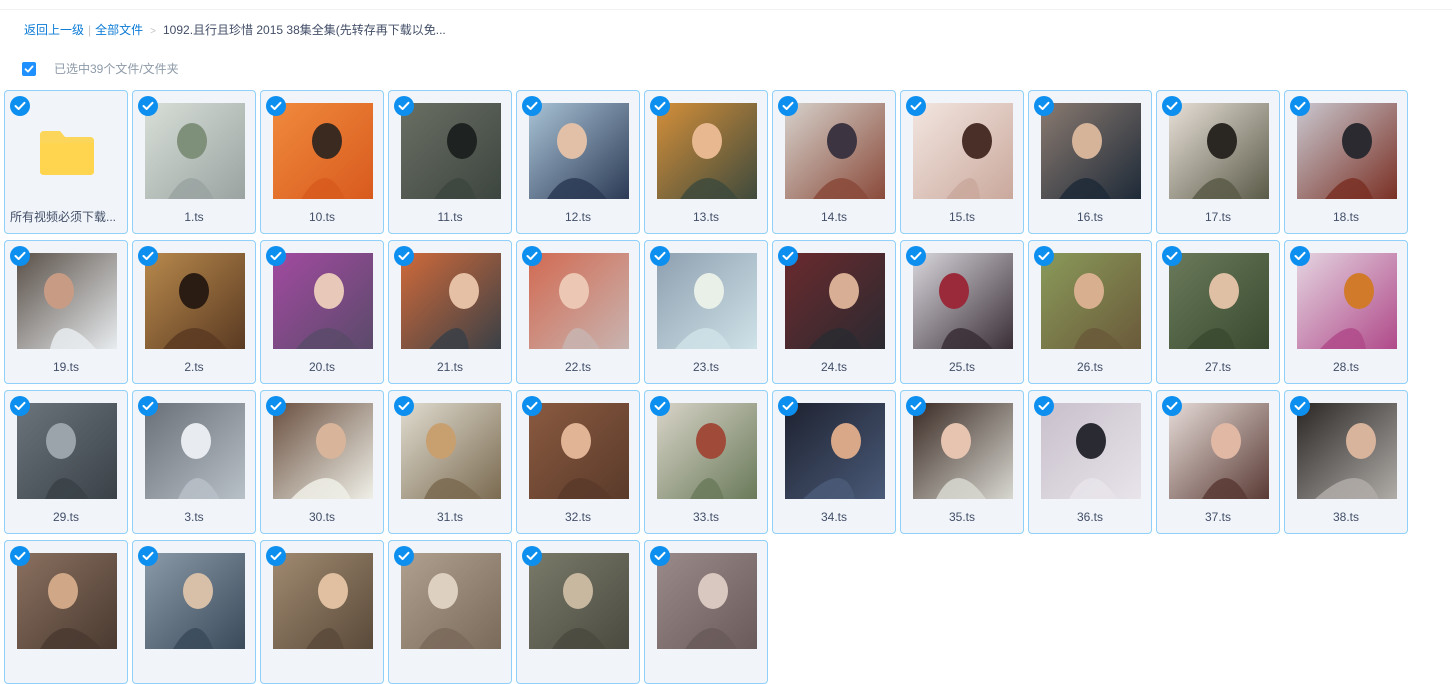 Image resolution: width=1452 pixels, height=684 pixels. What do you see at coordinates (1218, 162) in the screenshot?
I see `file-tile: 17.ts` at bounding box center [1218, 162].